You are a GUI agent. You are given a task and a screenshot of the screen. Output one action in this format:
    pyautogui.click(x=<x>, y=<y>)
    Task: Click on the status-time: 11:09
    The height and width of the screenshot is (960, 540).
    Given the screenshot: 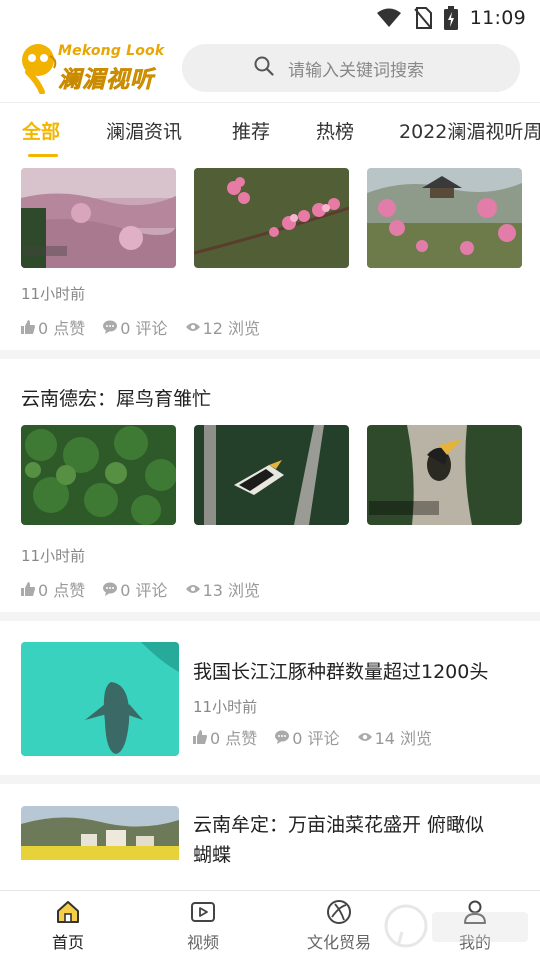 What is the action you would take?
    pyautogui.click(x=497, y=18)
    